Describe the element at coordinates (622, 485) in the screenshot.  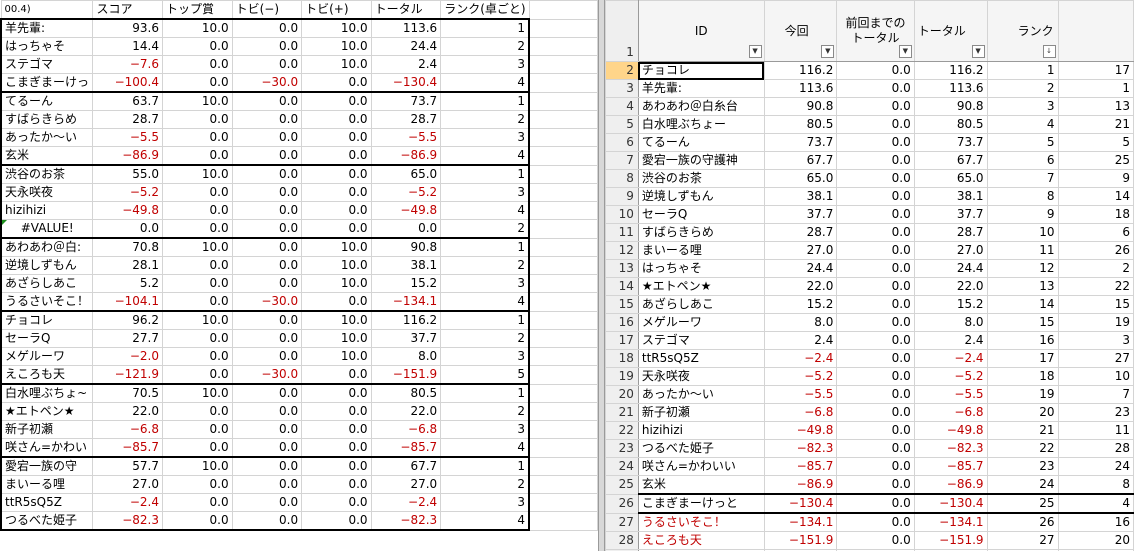
I see `row-header: 25` at that location.